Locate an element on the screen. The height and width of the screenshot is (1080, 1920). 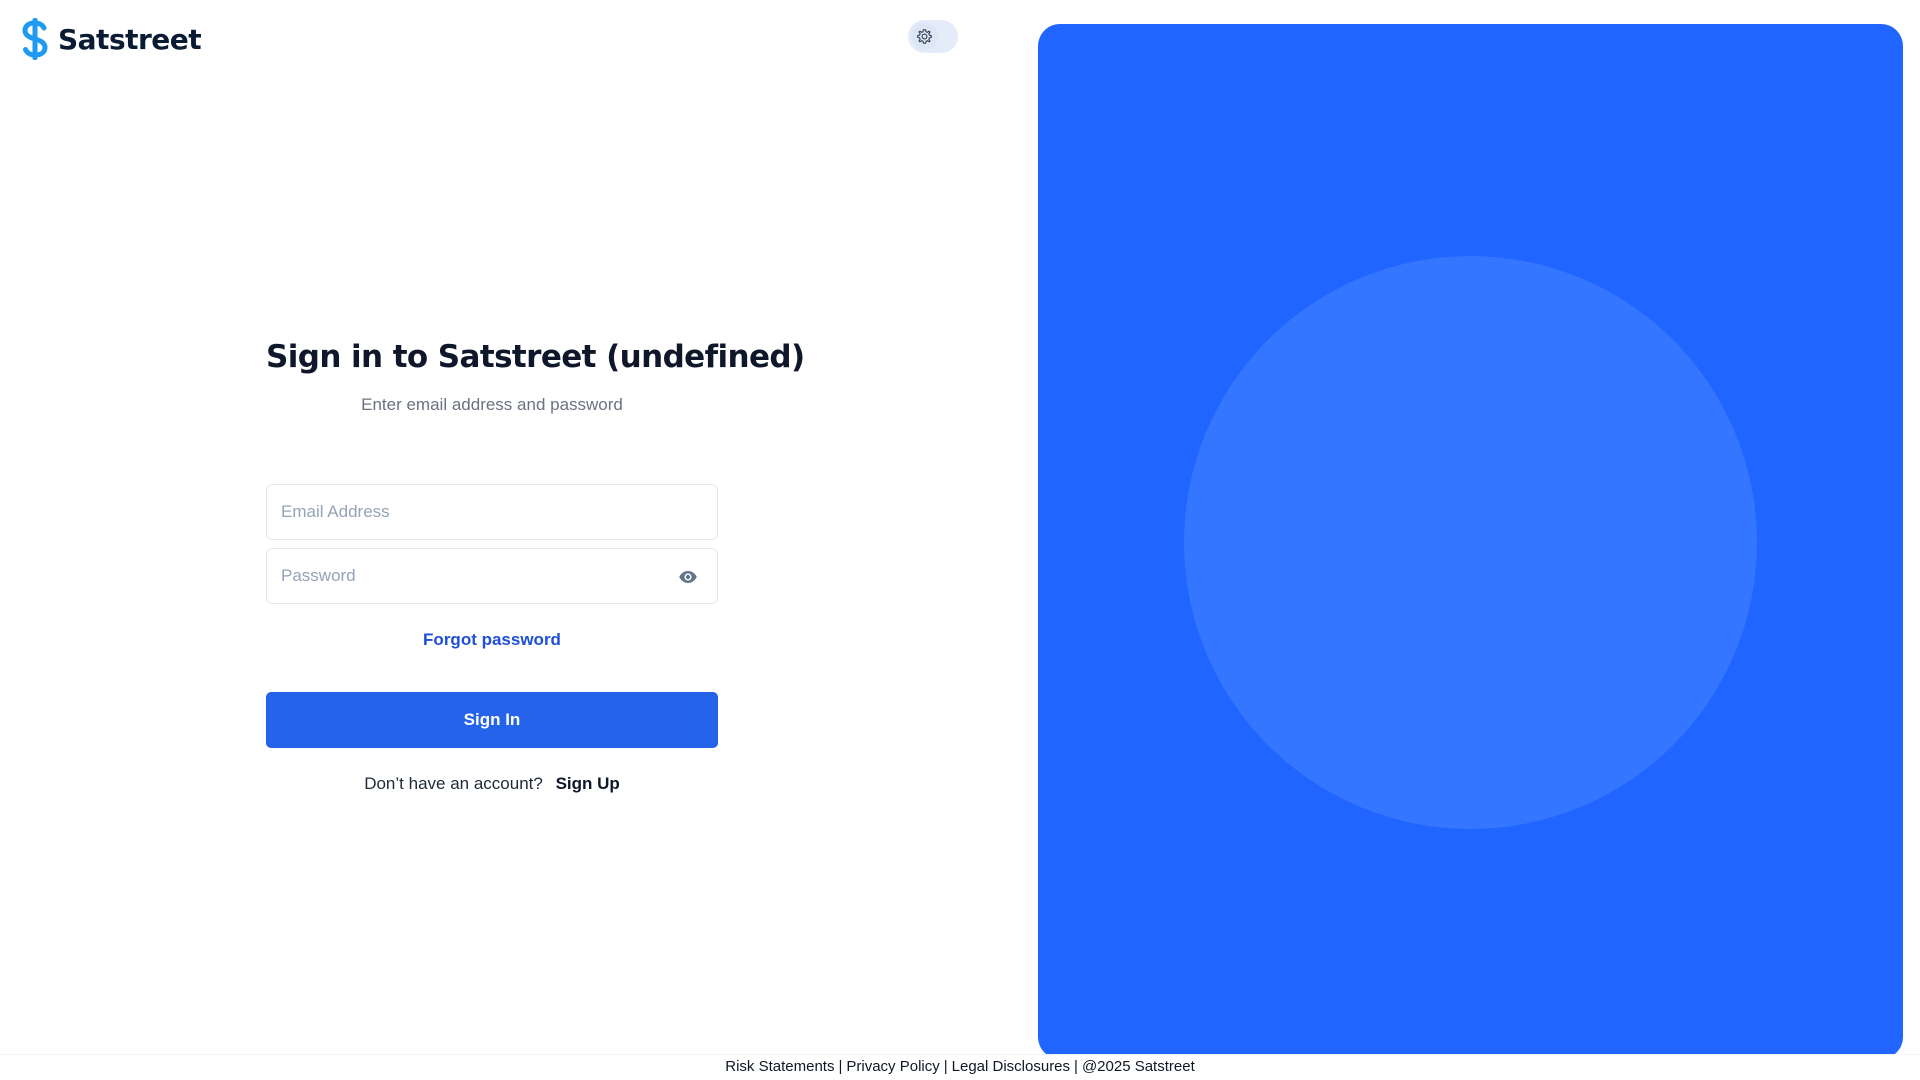
email-input is located at coordinates (492, 512).